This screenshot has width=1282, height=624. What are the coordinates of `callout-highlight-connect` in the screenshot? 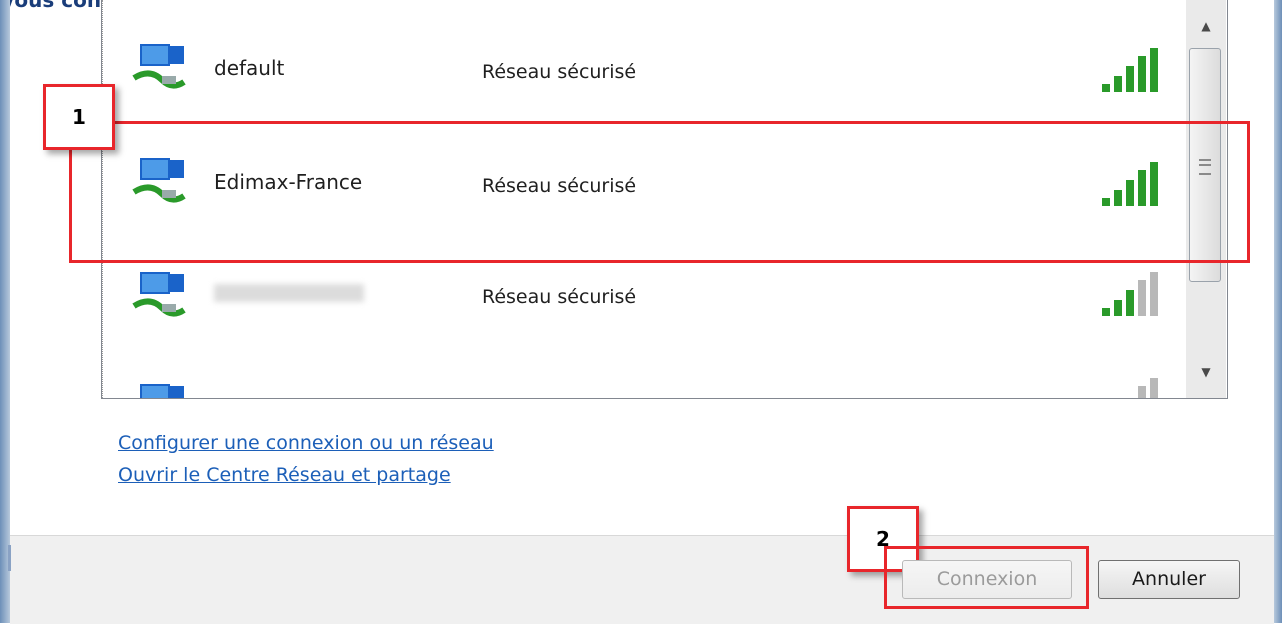 It's located at (986, 577).